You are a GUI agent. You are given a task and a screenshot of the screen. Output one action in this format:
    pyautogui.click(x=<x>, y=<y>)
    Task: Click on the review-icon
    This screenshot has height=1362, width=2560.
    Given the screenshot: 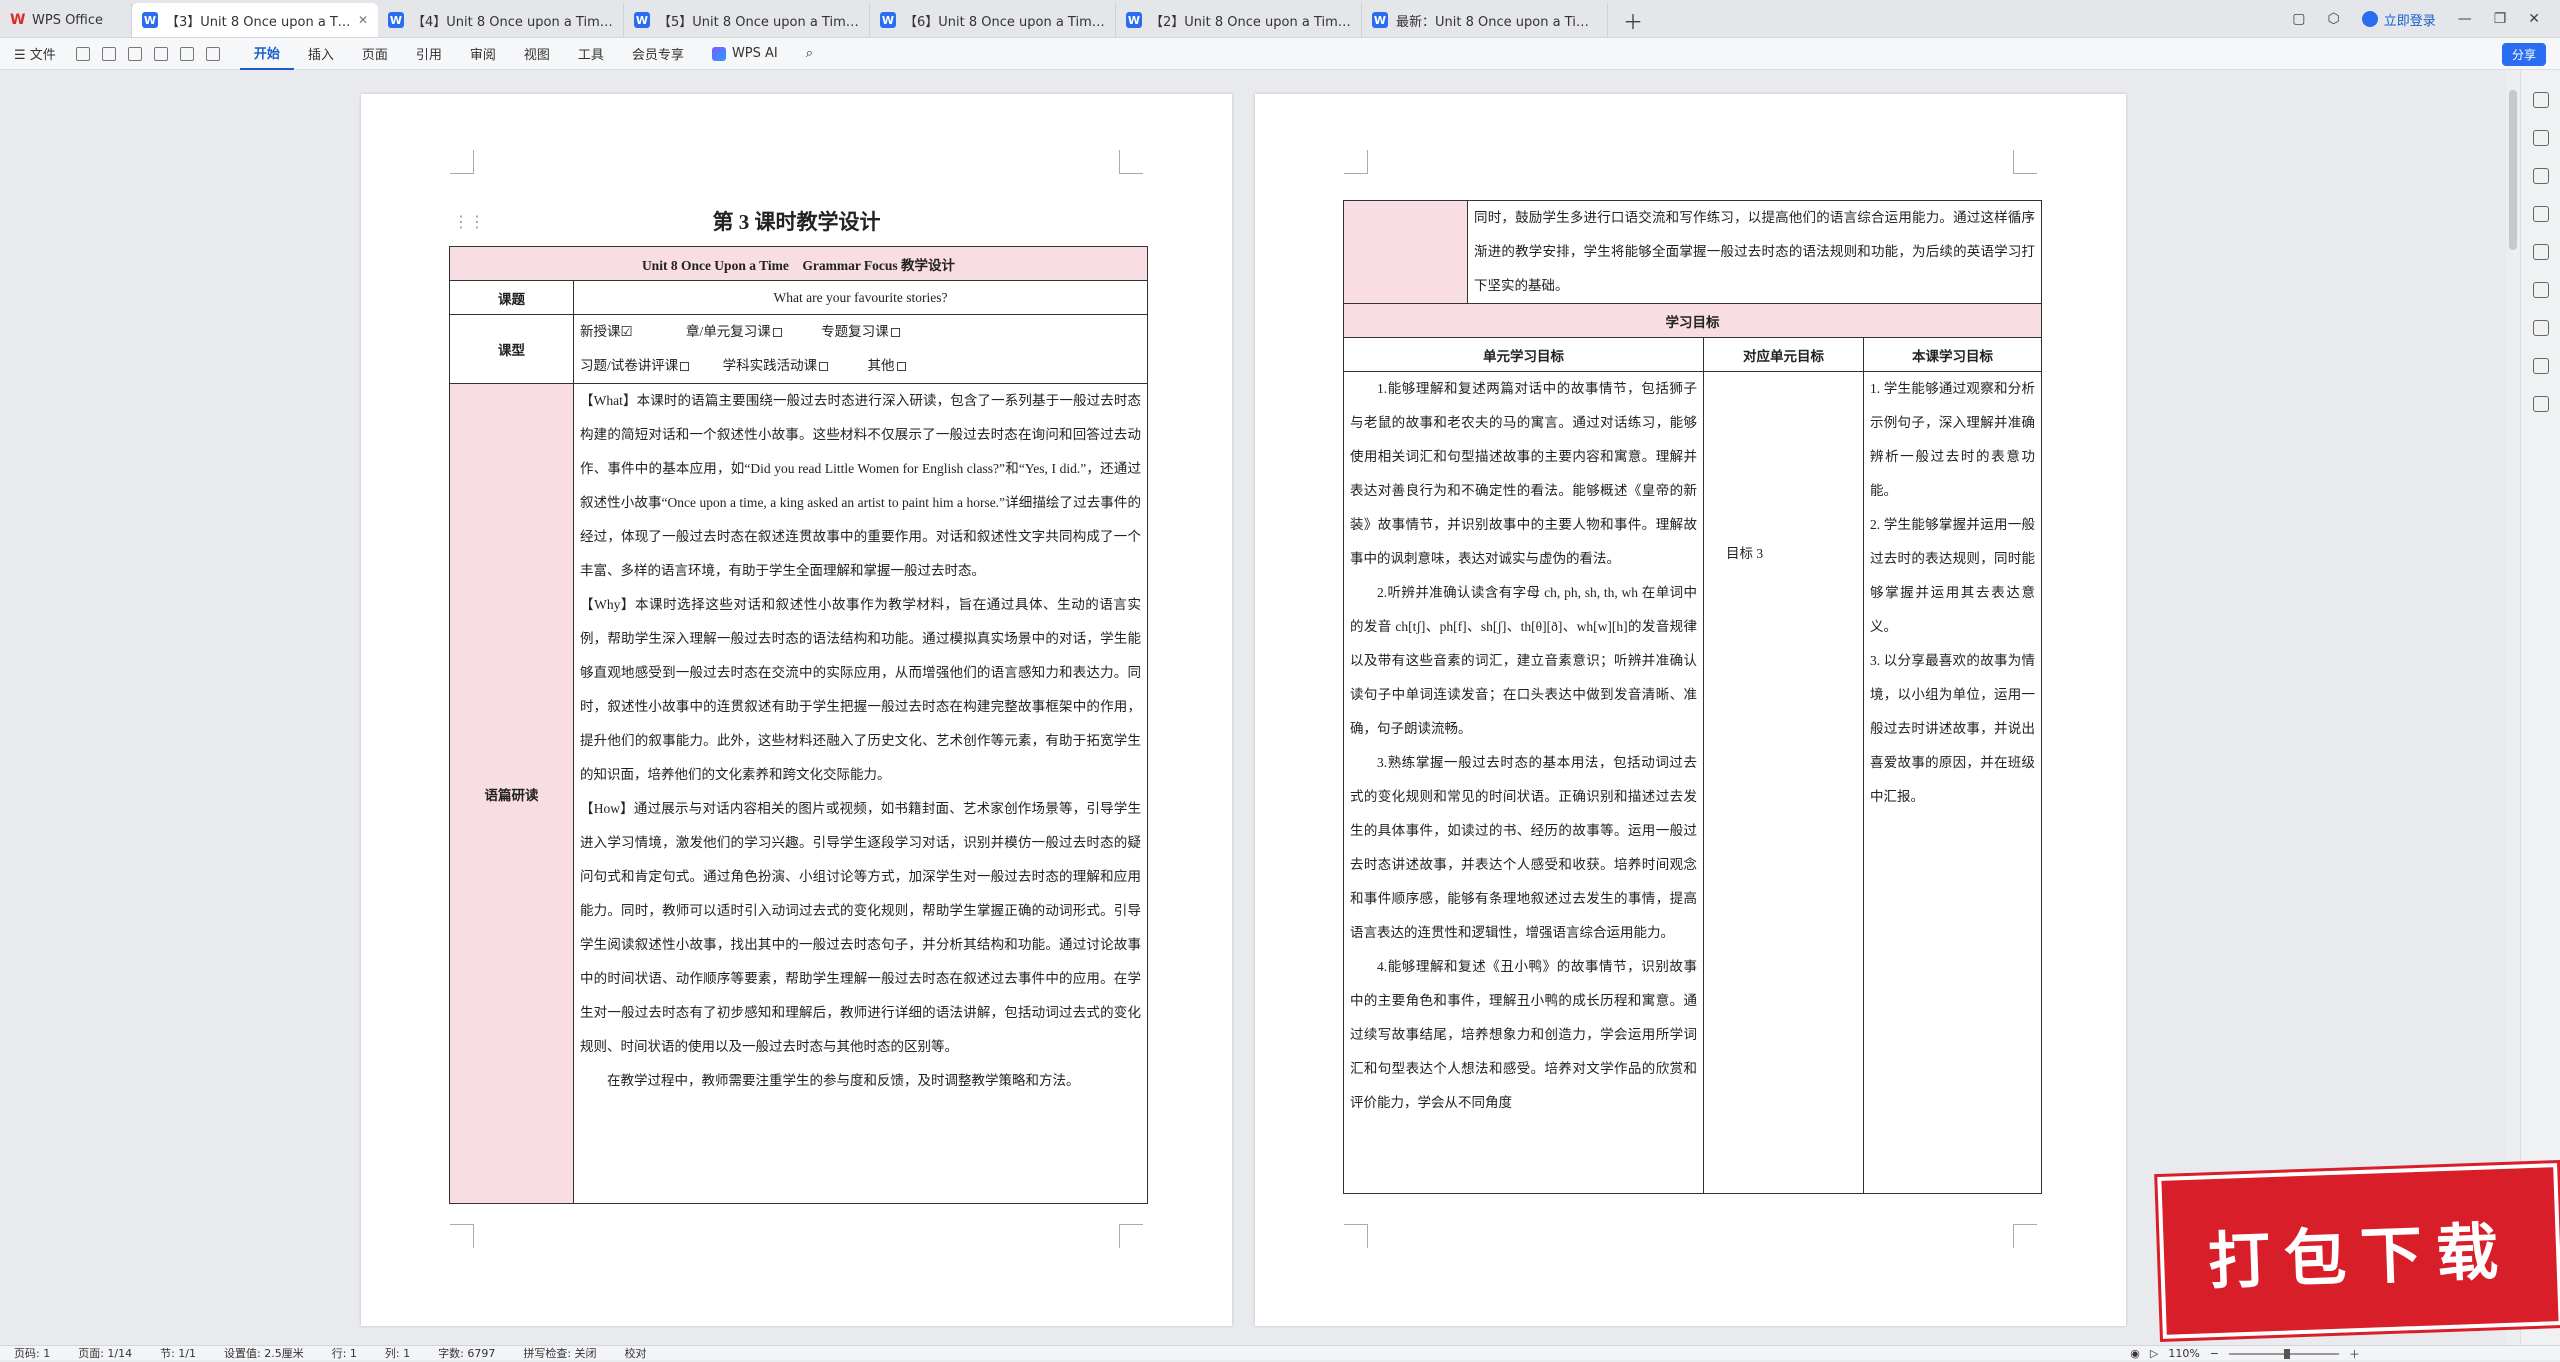 What is the action you would take?
    pyautogui.click(x=2540, y=252)
    